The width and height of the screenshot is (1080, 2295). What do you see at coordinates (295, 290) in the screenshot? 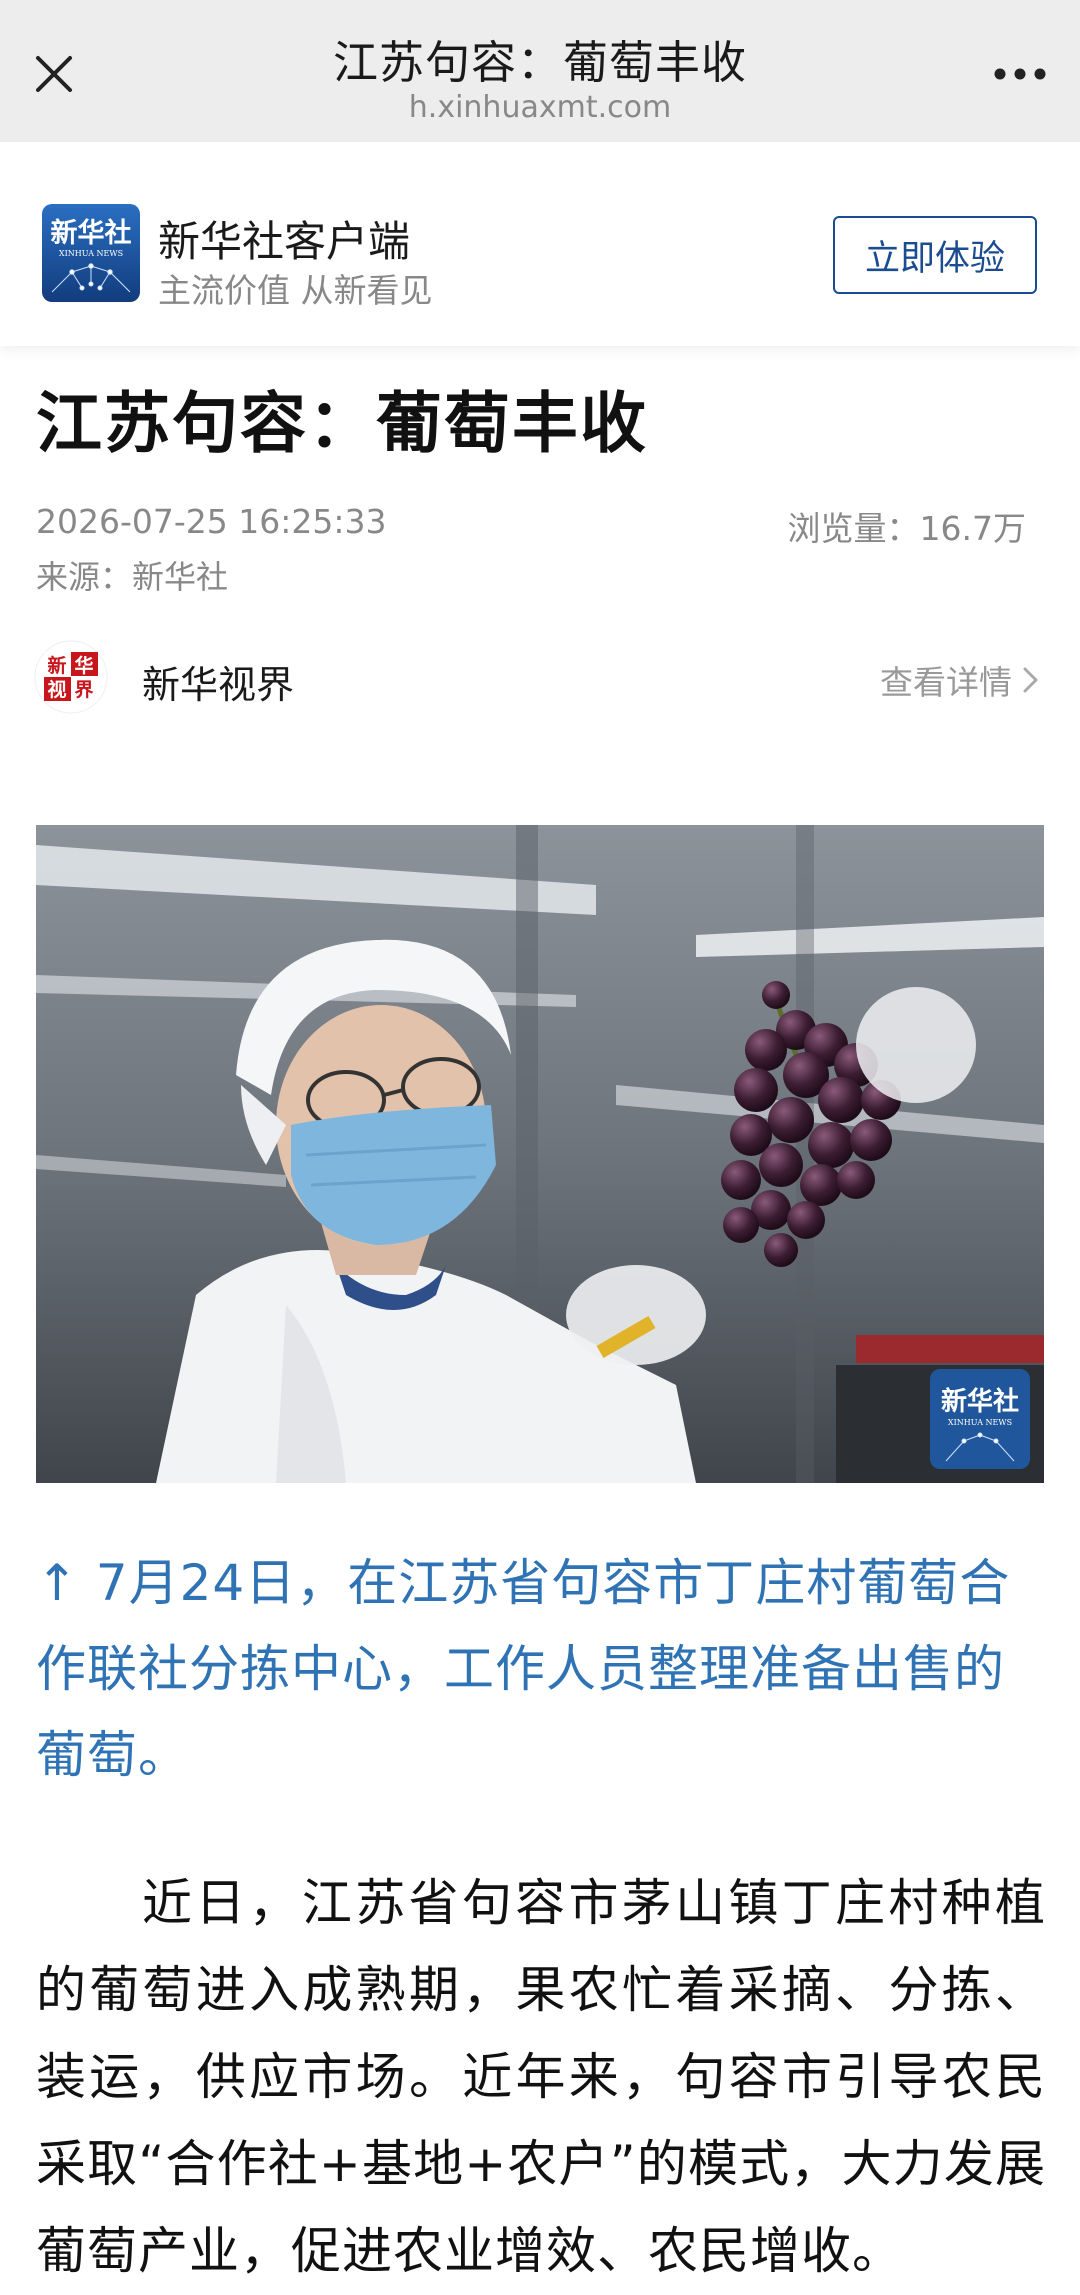
I see `app-slogan: 主流价值 从新看见` at bounding box center [295, 290].